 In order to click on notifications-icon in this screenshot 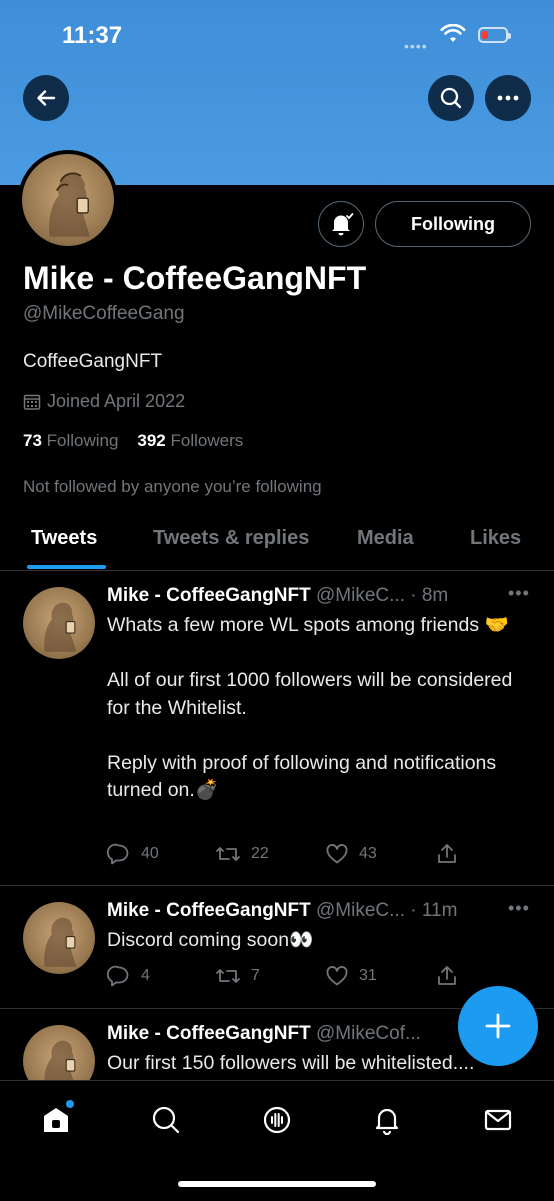, I will do `click(387, 1121)`.